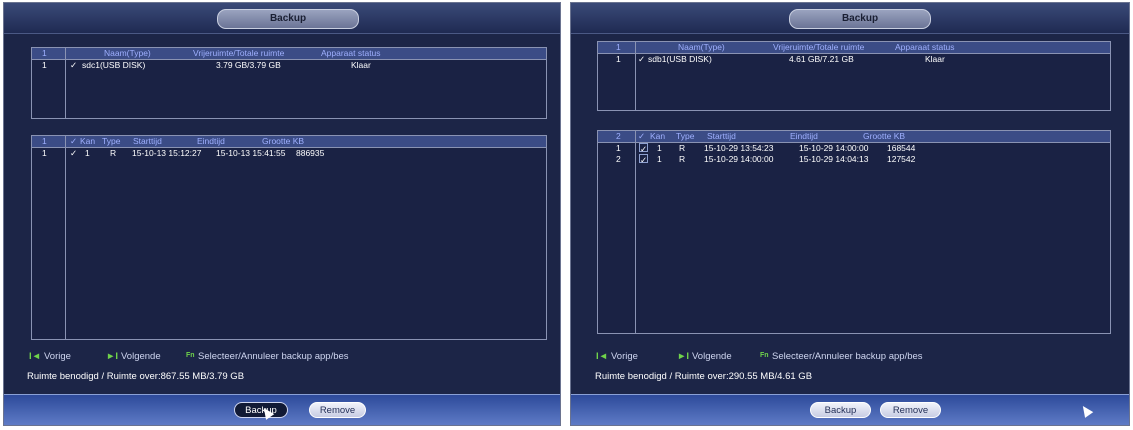 The height and width of the screenshot is (430, 1133). Describe the element at coordinates (834, 148) in the screenshot. I see `file-row-end: 15-10-29 14:00:00` at that location.